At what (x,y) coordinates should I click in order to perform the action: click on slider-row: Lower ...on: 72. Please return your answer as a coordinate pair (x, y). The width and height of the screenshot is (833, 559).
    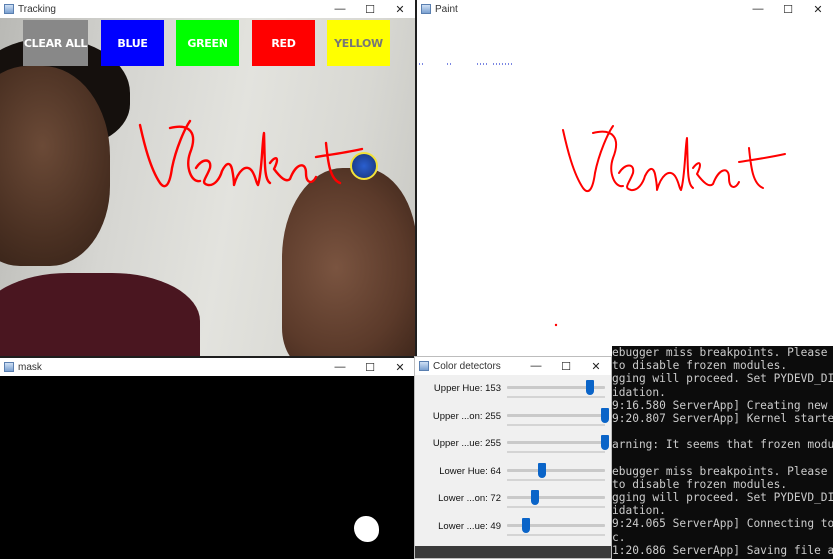
    Looking at the image, I should click on (513, 502).